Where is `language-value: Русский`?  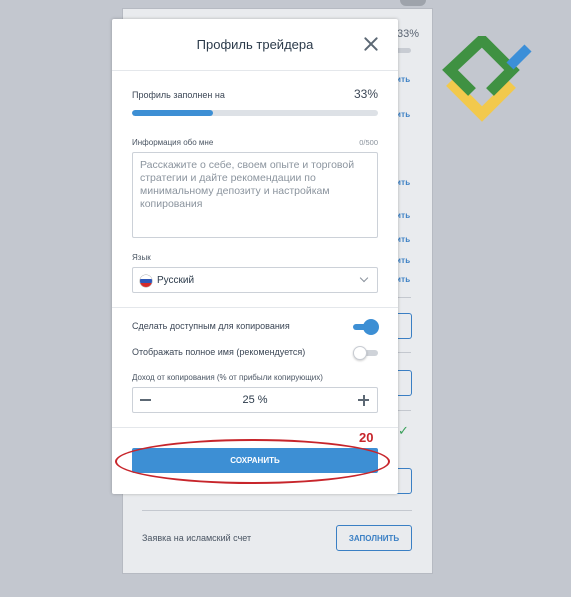 language-value: Русский is located at coordinates (176, 280).